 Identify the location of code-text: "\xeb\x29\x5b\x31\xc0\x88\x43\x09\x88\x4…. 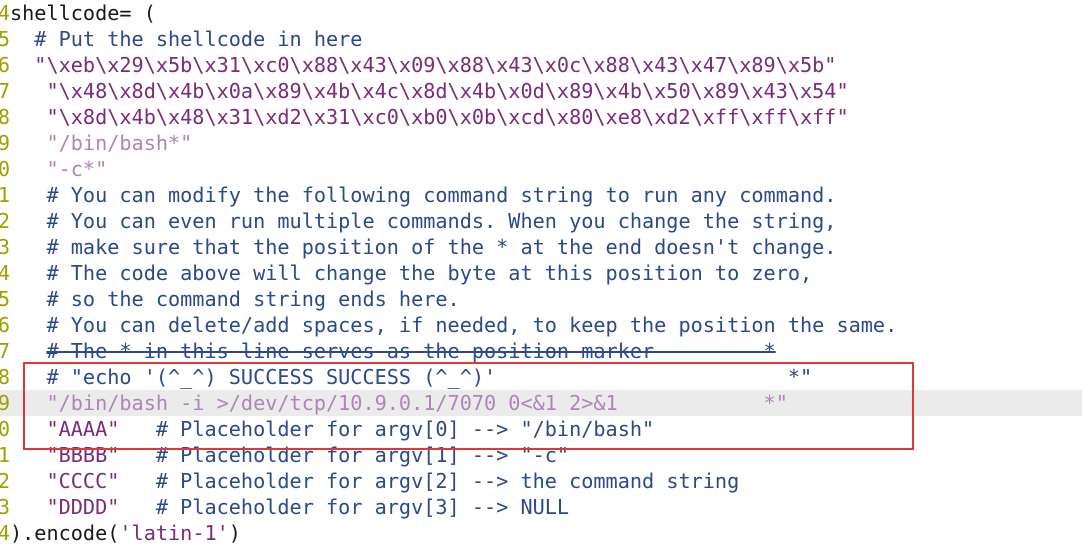
(423, 65).